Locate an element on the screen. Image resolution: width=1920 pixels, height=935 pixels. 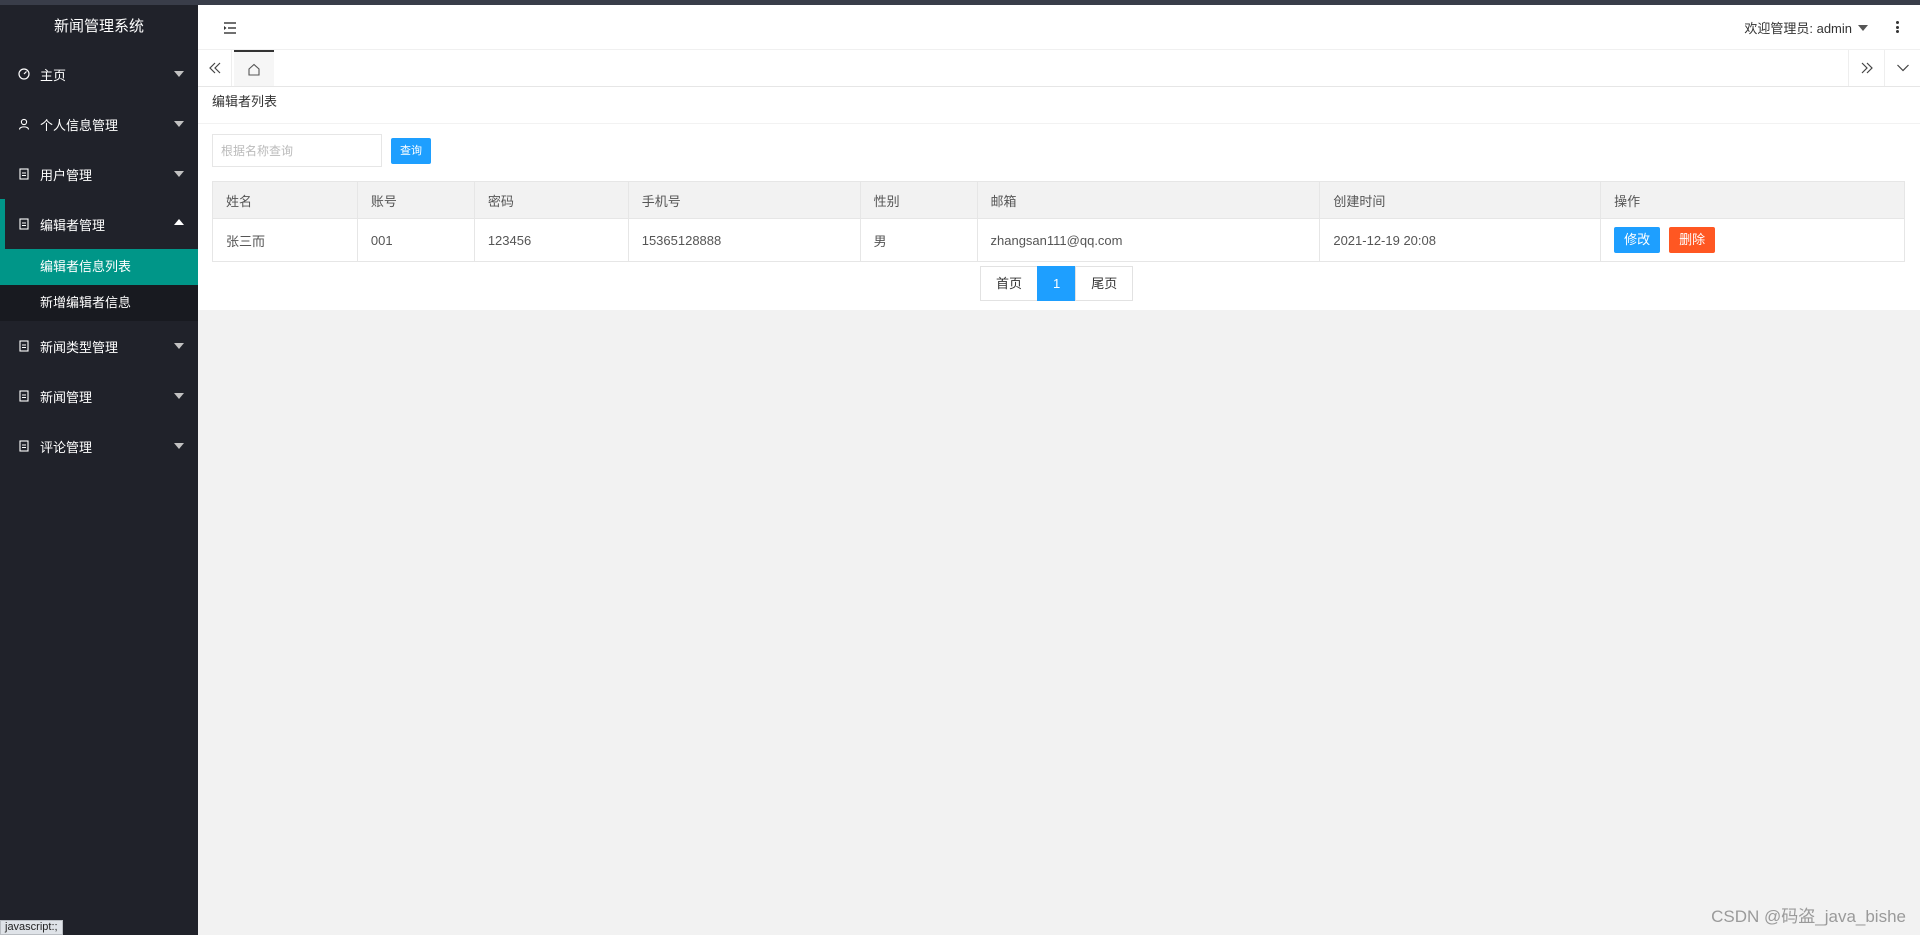
user-menu: 欢迎管理员: admin is located at coordinates (1806, 27).